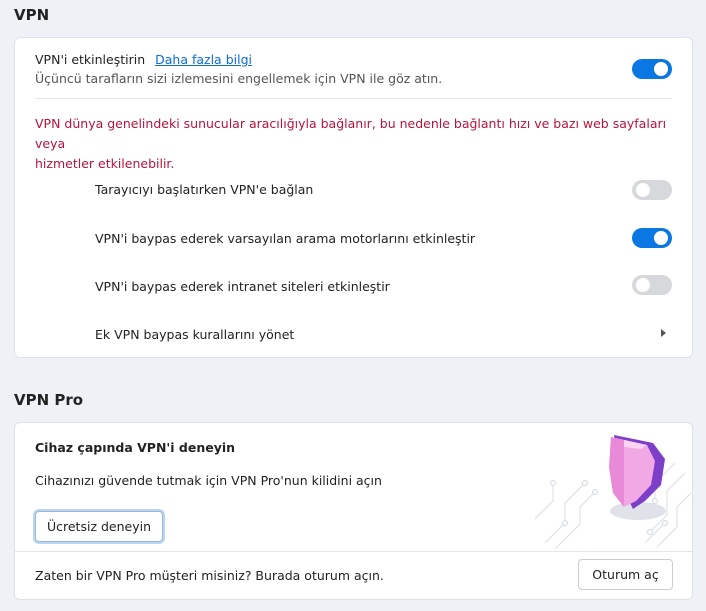 The height and width of the screenshot is (611, 706). I want to click on vpn-enable-row: VPN'i etkinleştirin Daha fazla bilgi, so click(143, 59).